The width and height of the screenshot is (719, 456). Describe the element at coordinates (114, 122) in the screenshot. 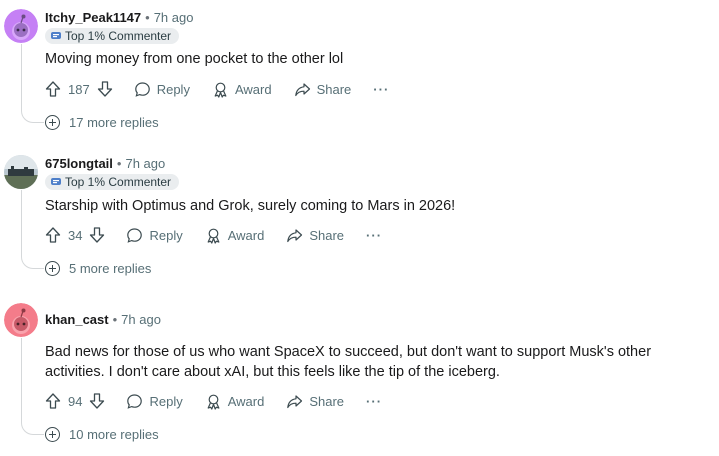

I see `more-replies-label: 17 more replies` at that location.